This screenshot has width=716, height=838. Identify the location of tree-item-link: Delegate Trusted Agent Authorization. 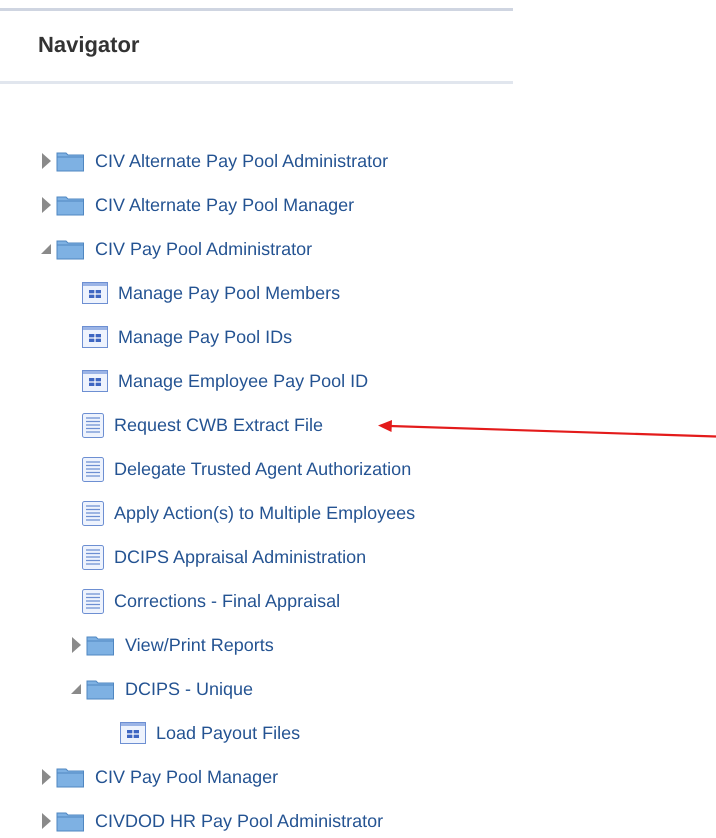
(263, 469).